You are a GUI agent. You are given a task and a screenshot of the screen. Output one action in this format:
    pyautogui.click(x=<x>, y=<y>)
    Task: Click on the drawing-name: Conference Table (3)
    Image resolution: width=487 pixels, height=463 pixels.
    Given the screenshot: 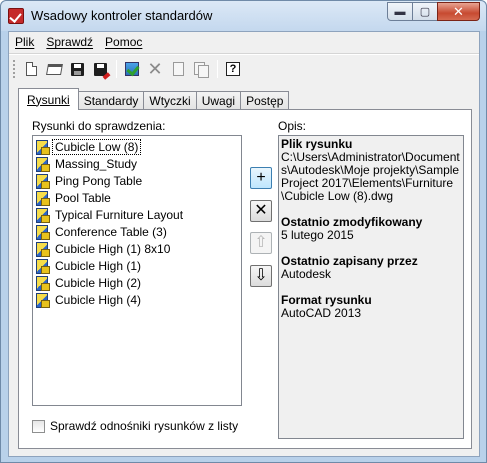 What is the action you would take?
    pyautogui.click(x=111, y=231)
    